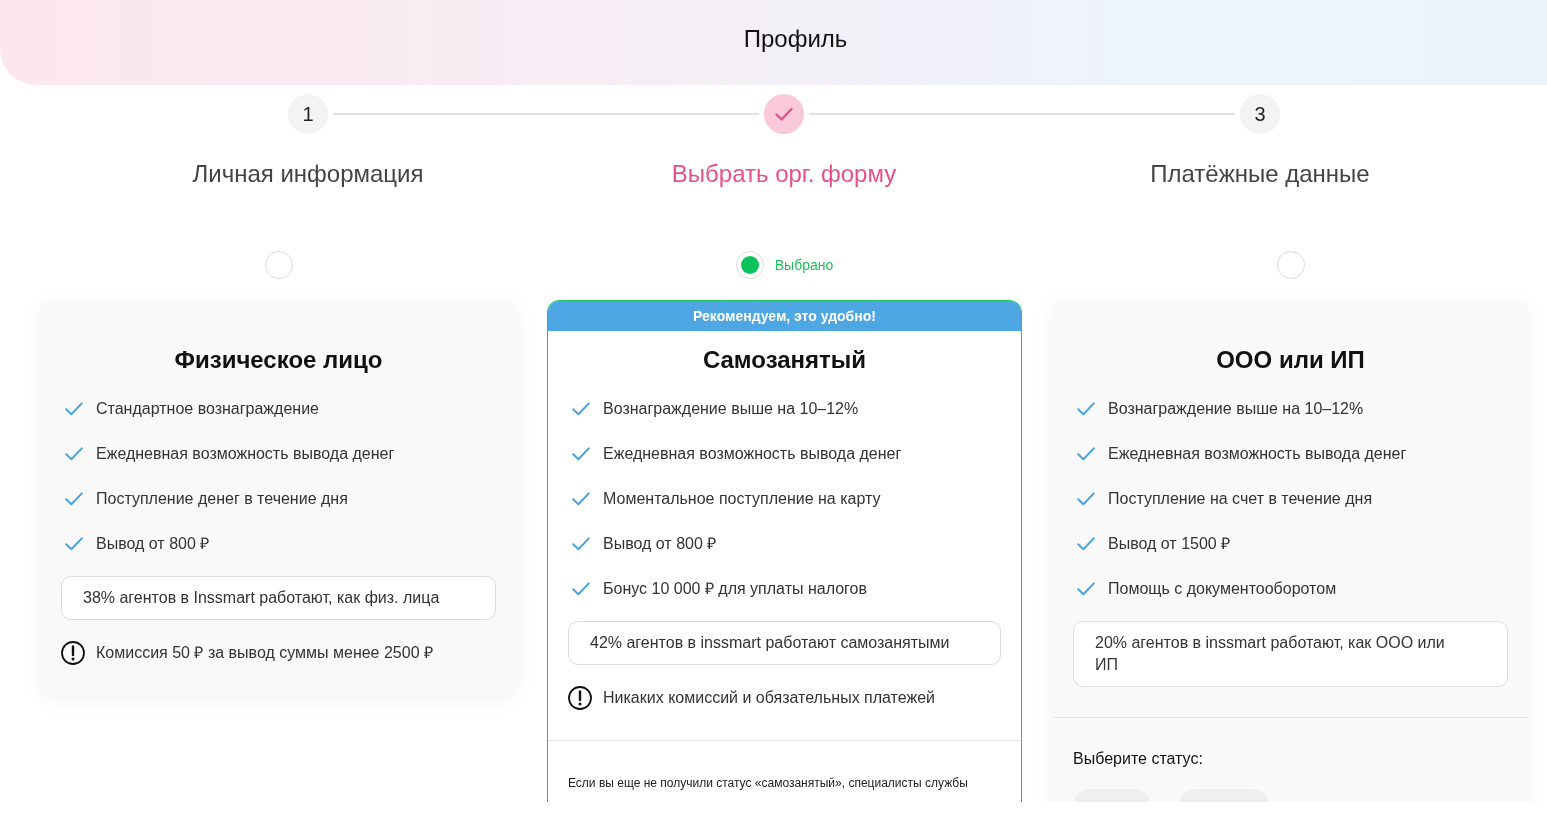  I want to click on warning-text: Никаких комиссий и обязательных платежей, so click(769, 698).